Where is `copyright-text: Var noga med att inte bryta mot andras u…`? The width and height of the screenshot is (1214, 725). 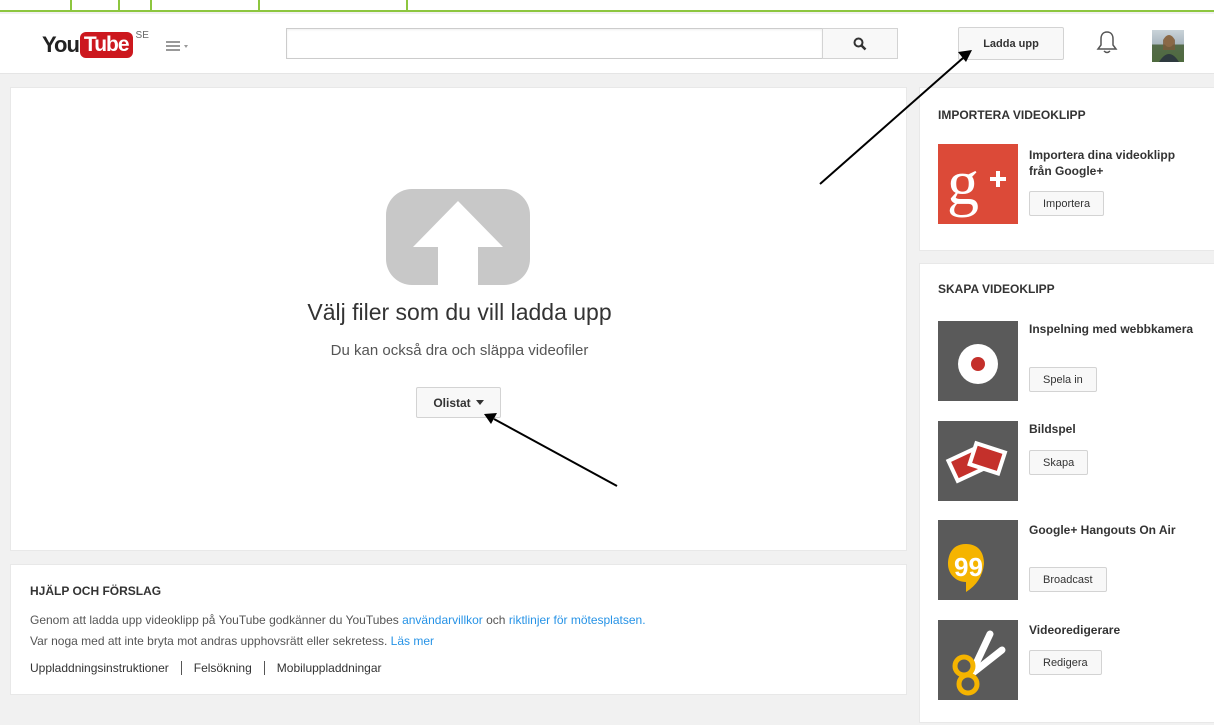
copyright-text: Var noga med att inte bryta mot andras u… is located at coordinates (210, 641).